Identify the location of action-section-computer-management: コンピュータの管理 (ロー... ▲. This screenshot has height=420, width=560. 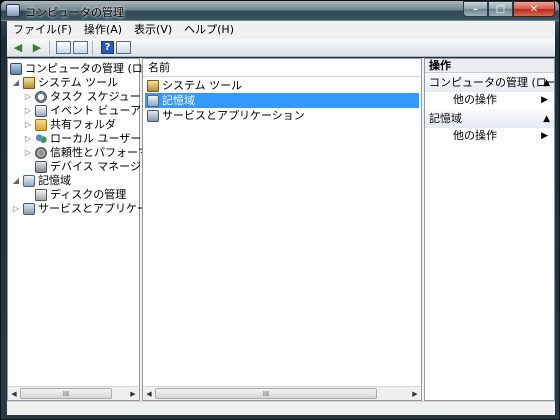
(489, 83).